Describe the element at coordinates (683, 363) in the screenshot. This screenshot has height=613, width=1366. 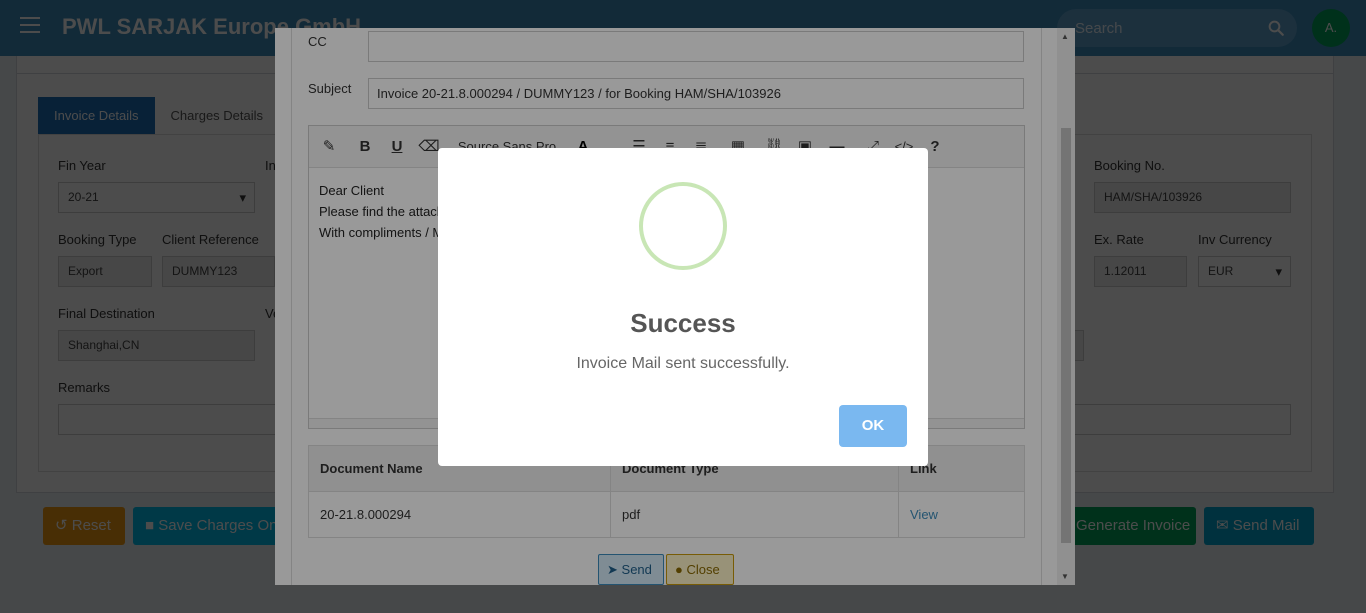
I see `alert-message: Invoice Mail sent successfully.` at that location.